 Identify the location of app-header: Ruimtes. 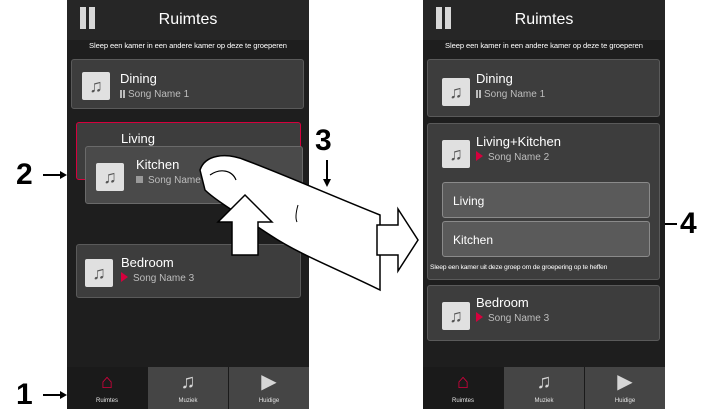
(544, 20).